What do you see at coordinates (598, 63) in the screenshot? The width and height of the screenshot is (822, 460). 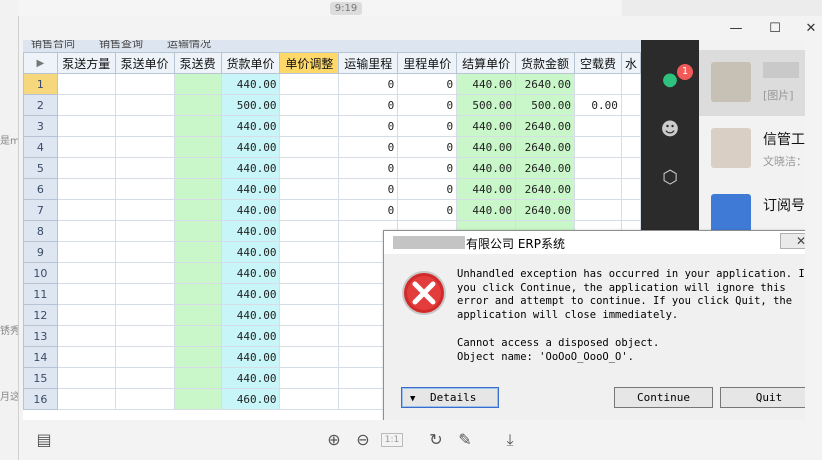 I see `column-header: 空载费` at bounding box center [598, 63].